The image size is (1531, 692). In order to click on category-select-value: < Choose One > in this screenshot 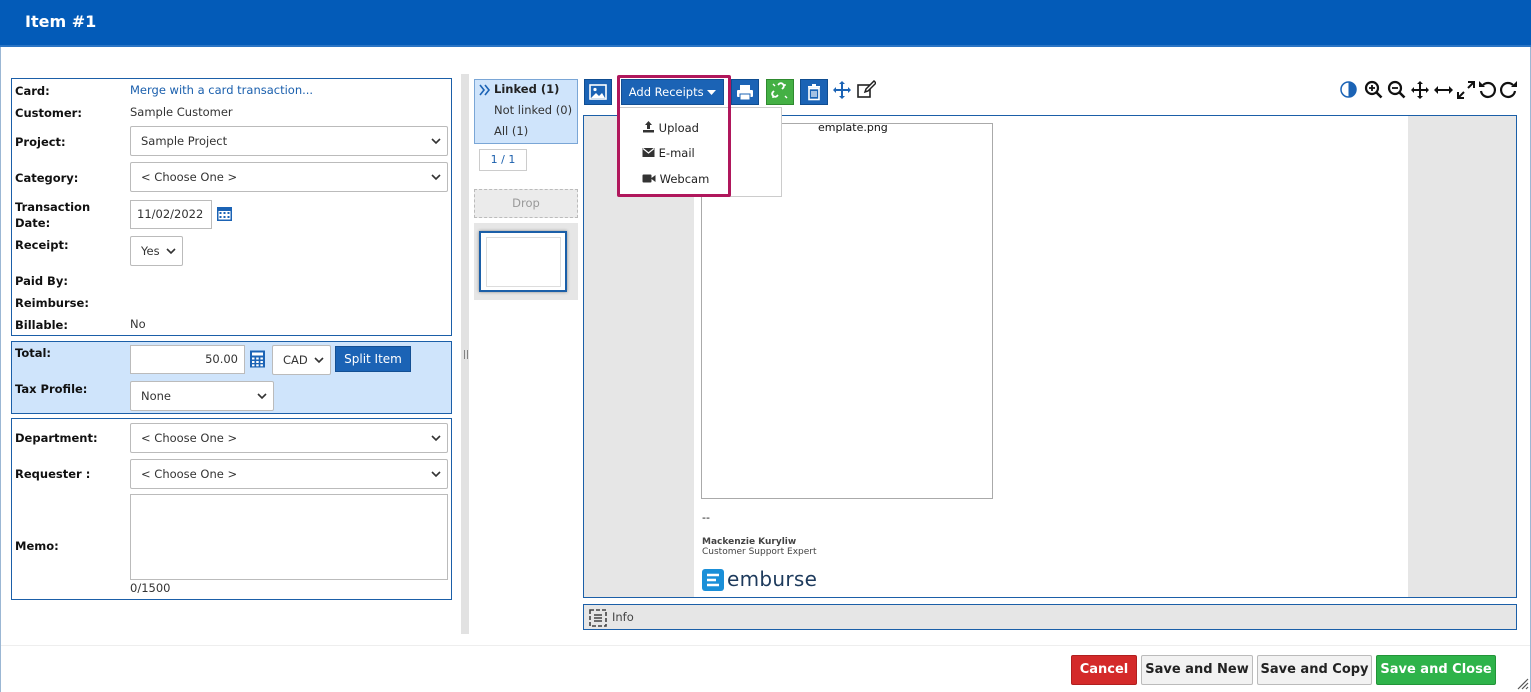, I will do `click(189, 177)`.